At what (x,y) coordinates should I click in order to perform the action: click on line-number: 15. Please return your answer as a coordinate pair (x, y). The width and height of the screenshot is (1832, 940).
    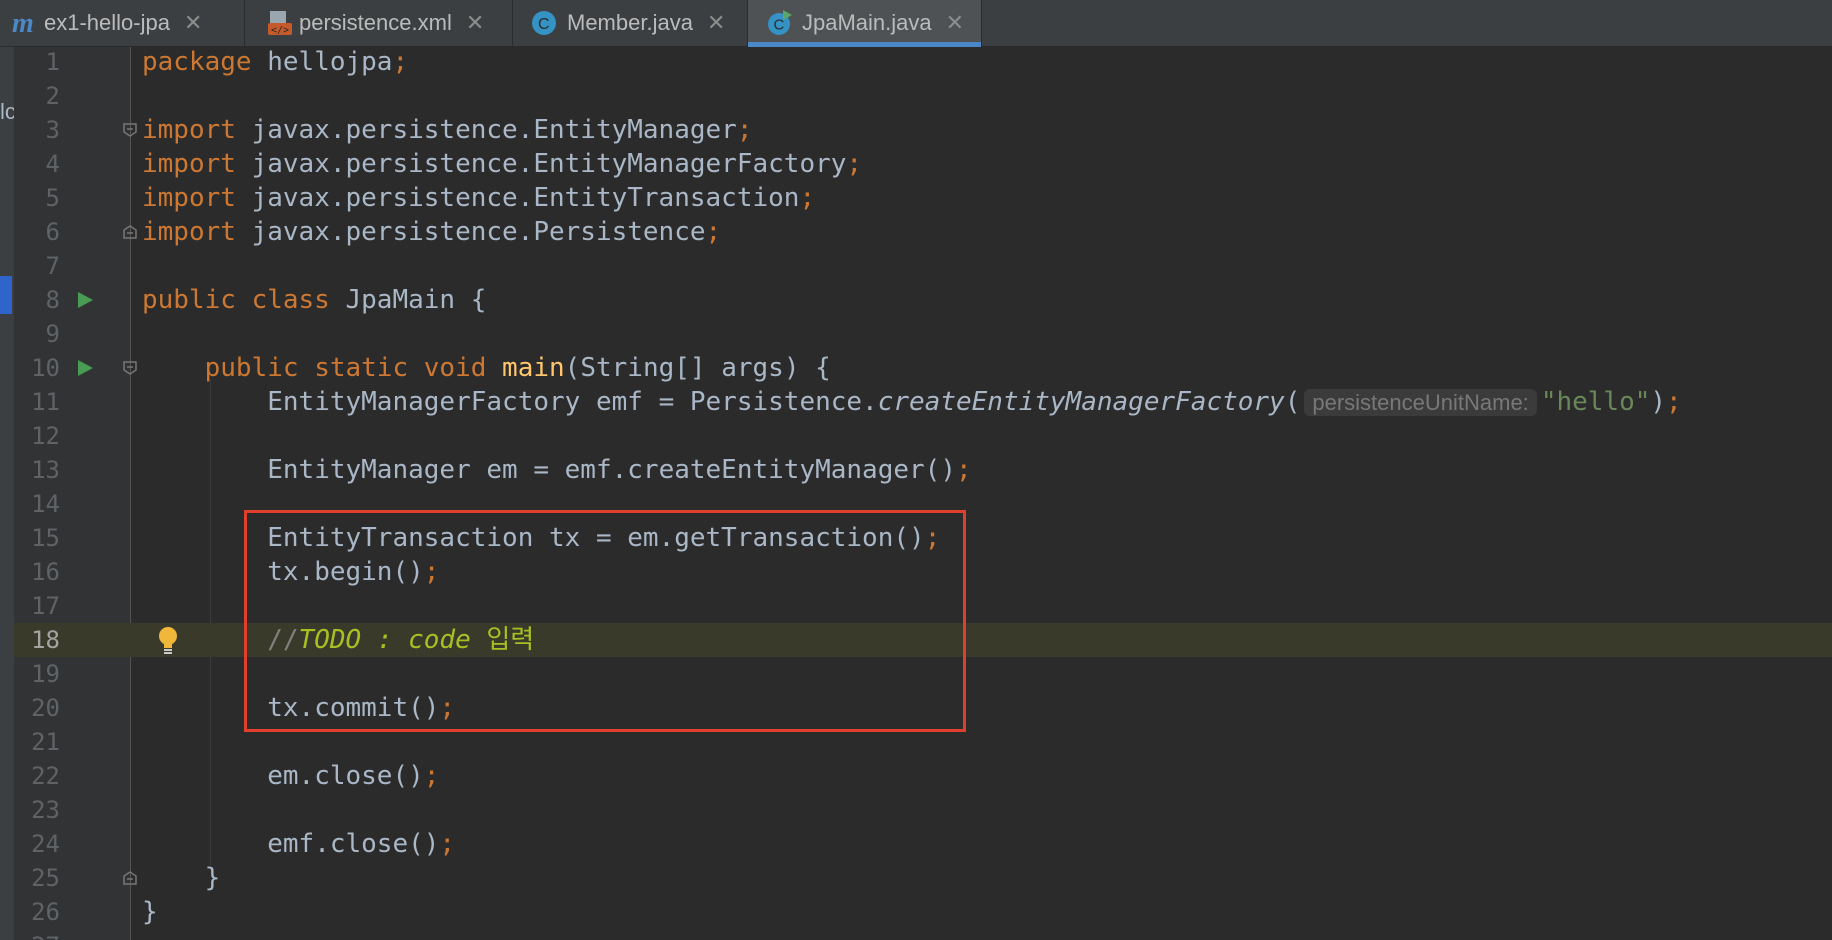
    Looking at the image, I should click on (45, 538).